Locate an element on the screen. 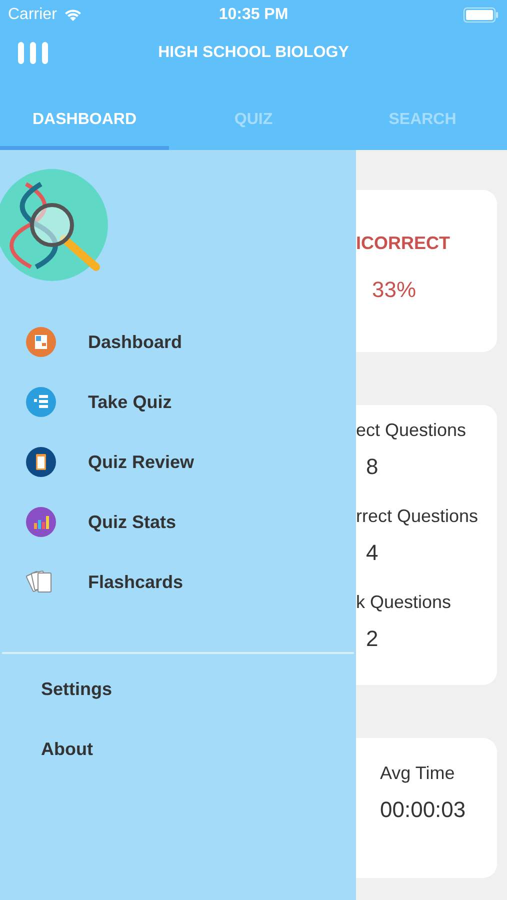 The height and width of the screenshot is (900, 507). drawer-menu-item: About is located at coordinates (178, 766).